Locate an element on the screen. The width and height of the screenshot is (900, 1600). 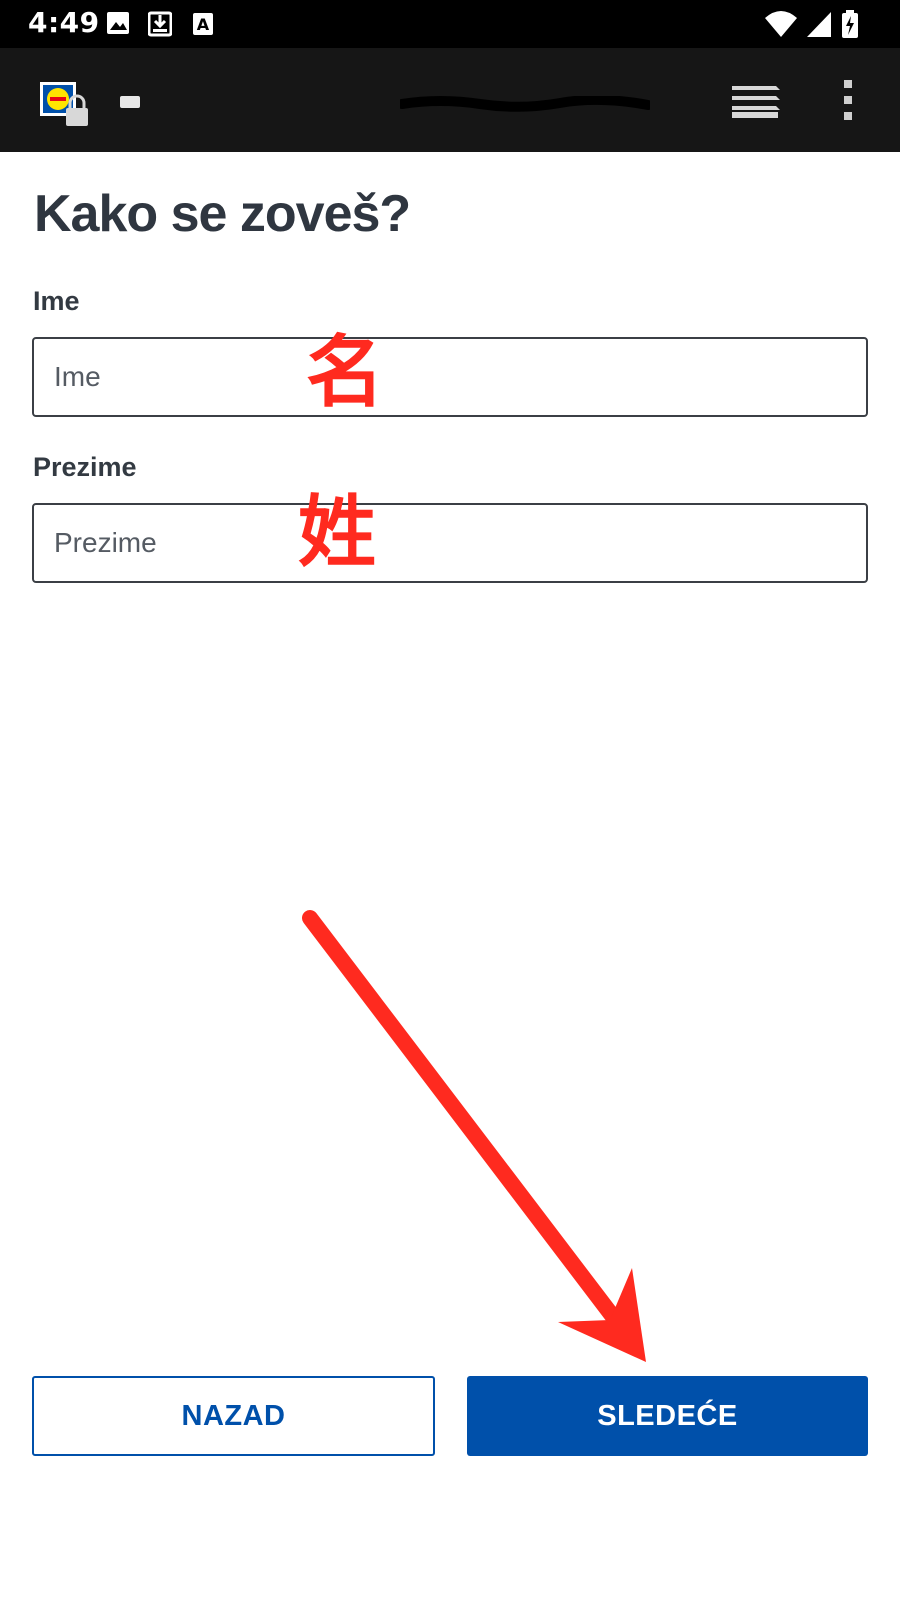
first-name-label: Ime is located at coordinates (56, 301).